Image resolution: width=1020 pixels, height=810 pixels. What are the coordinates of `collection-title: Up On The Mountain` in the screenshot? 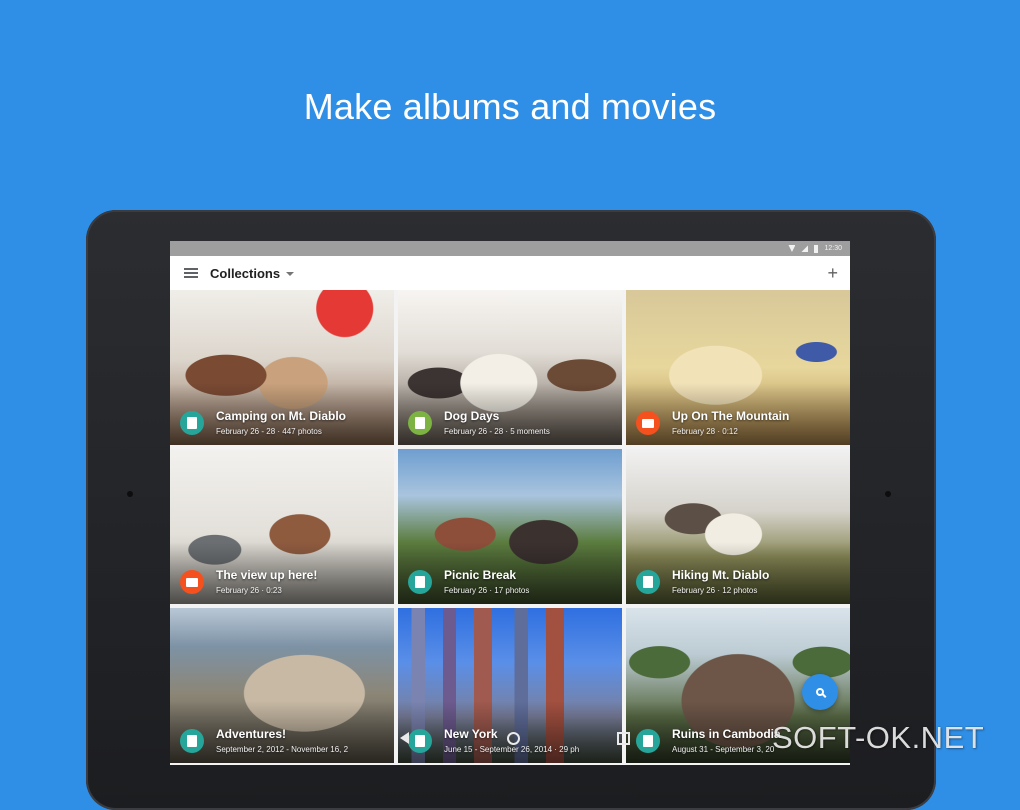 It's located at (731, 416).